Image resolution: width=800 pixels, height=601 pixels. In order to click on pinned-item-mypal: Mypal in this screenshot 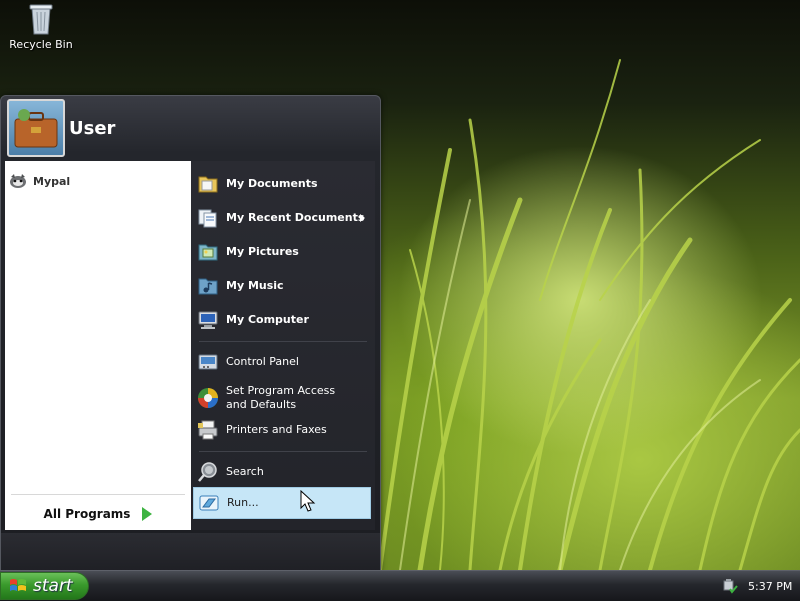, I will do `click(39, 181)`.